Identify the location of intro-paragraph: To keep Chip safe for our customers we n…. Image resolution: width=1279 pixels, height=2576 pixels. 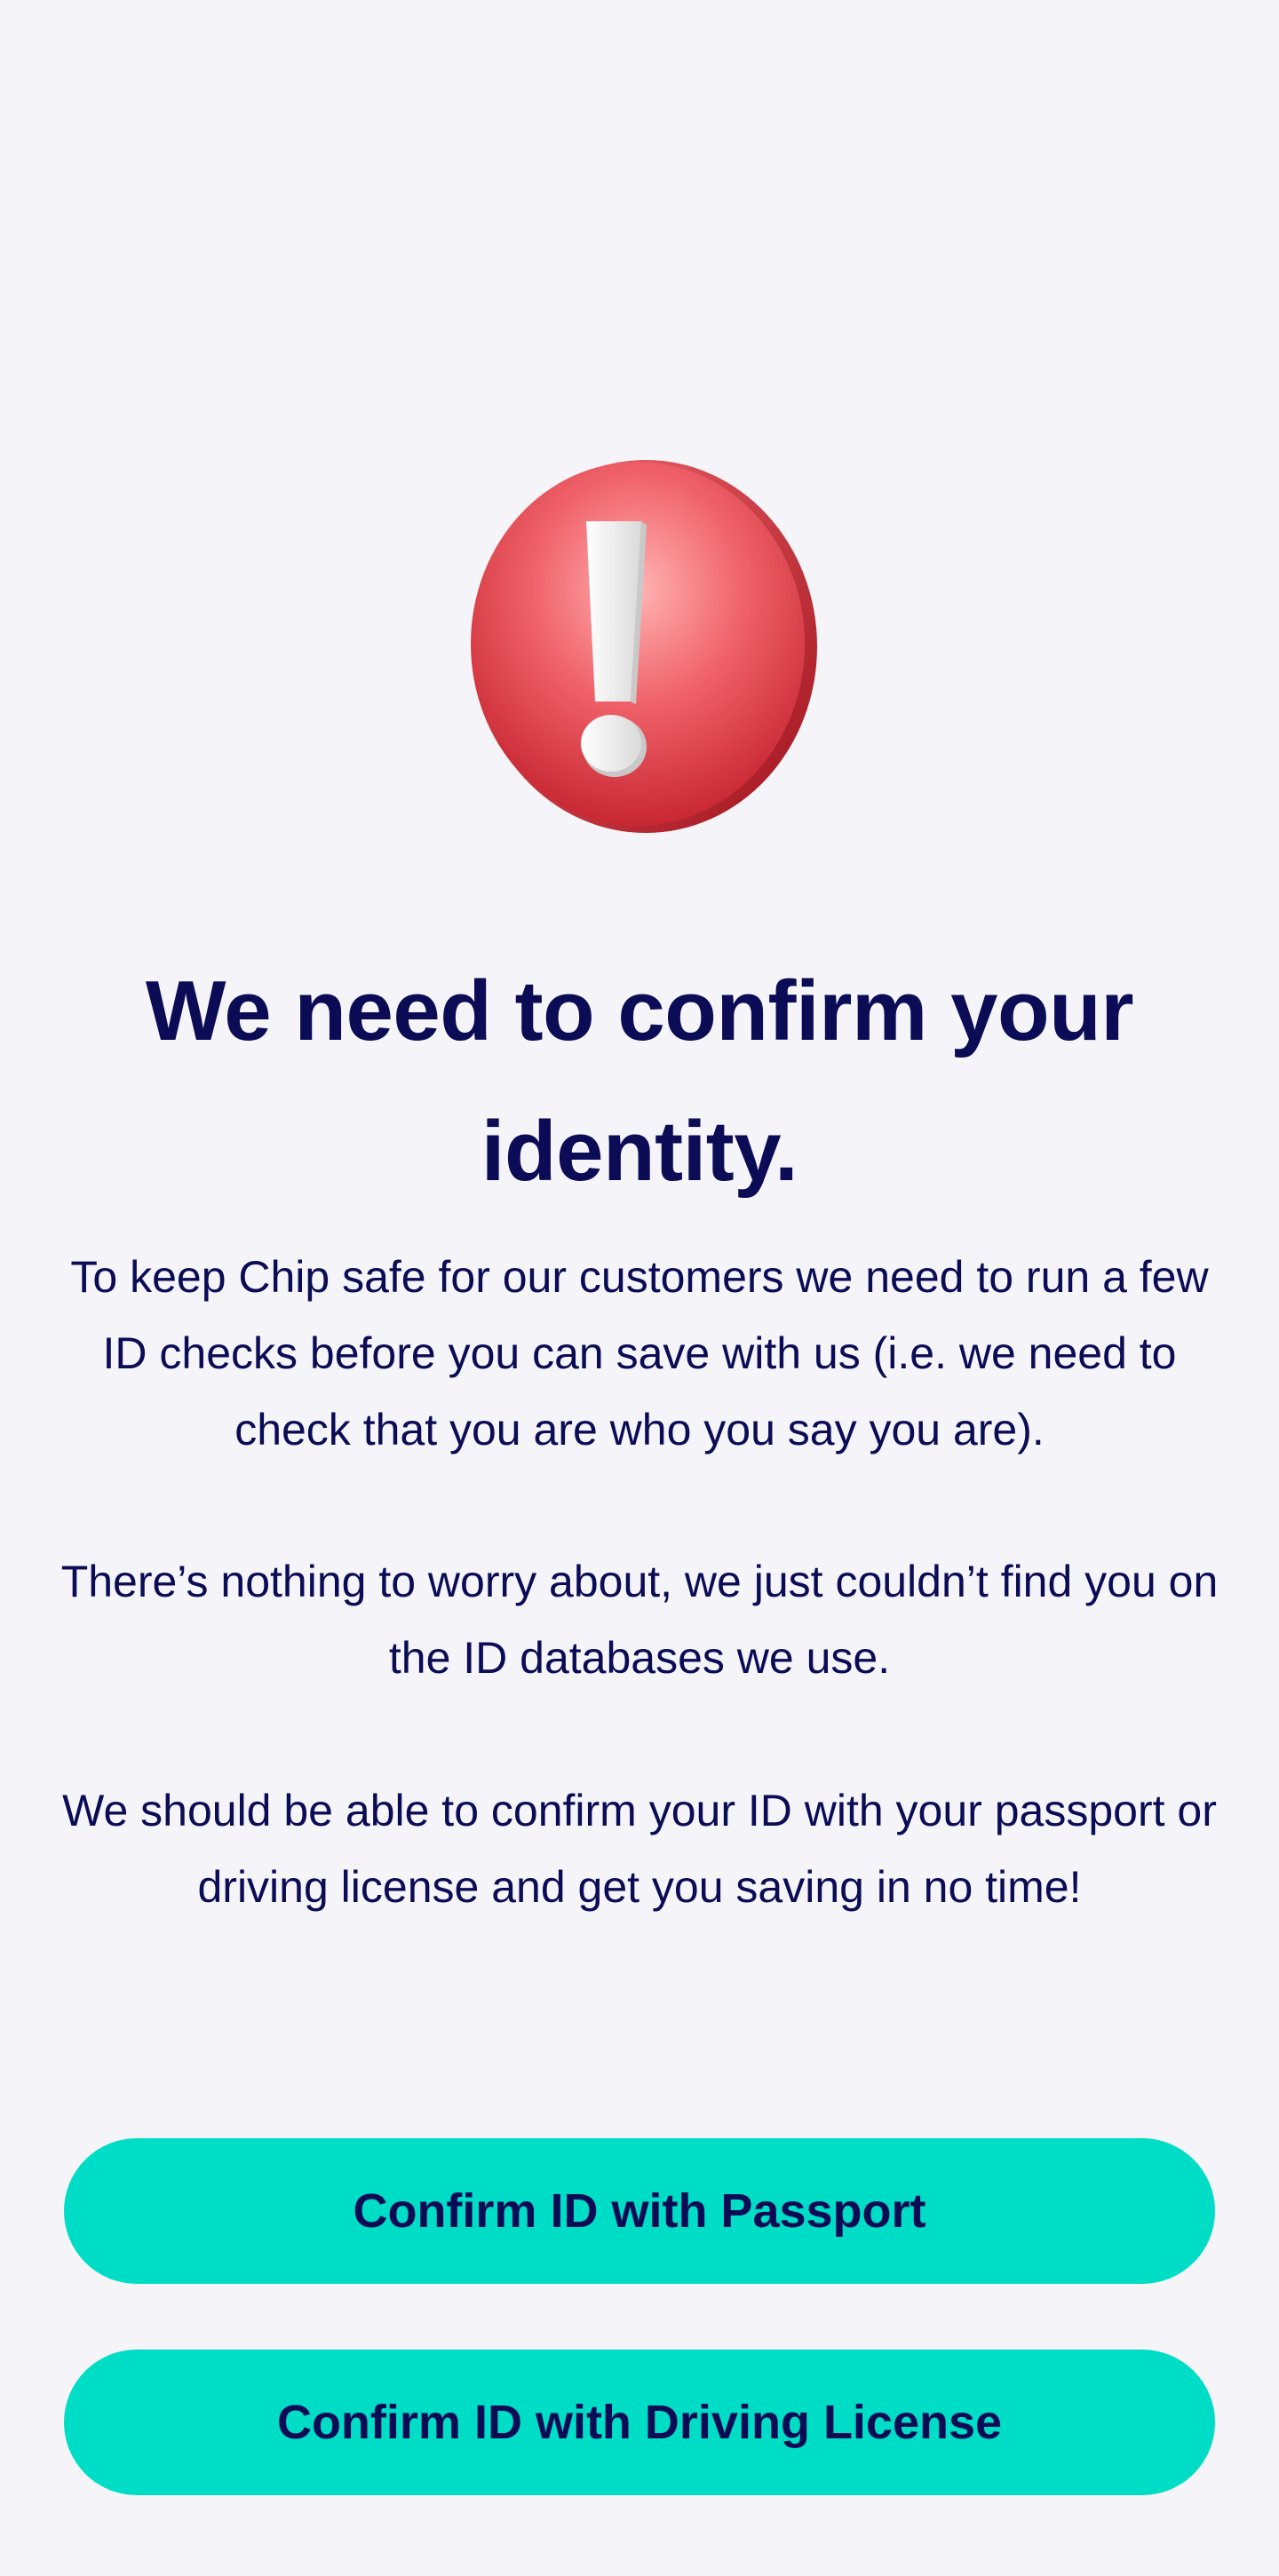
(639, 1353).